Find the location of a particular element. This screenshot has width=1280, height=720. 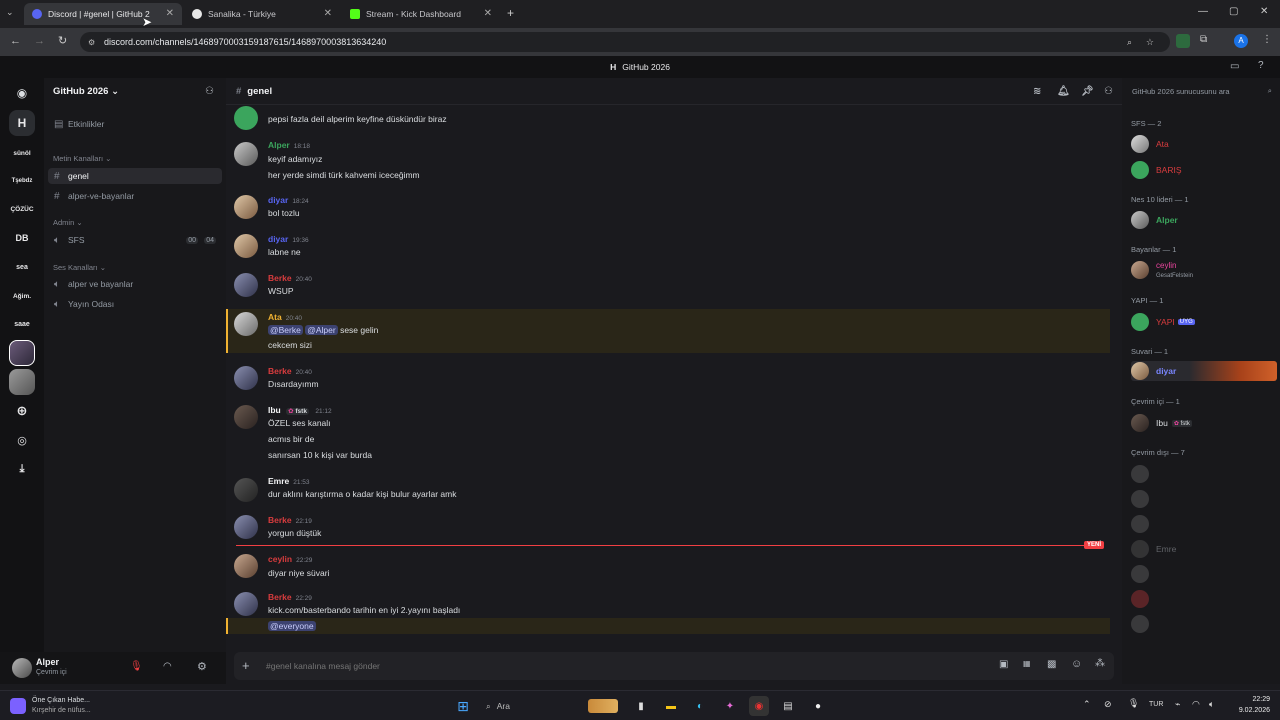

author-name: Ibu ✿ fstk 21:12 is located at coordinates (300, 410).